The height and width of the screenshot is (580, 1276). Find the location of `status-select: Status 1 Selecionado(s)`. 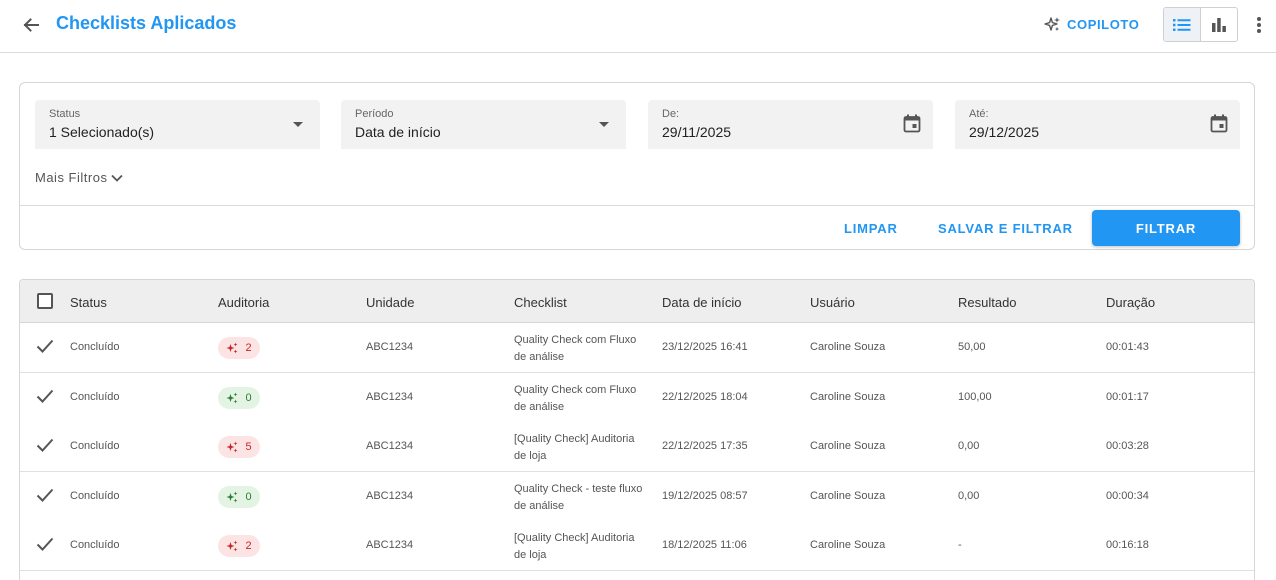

status-select: Status 1 Selecionado(s) is located at coordinates (177, 124).